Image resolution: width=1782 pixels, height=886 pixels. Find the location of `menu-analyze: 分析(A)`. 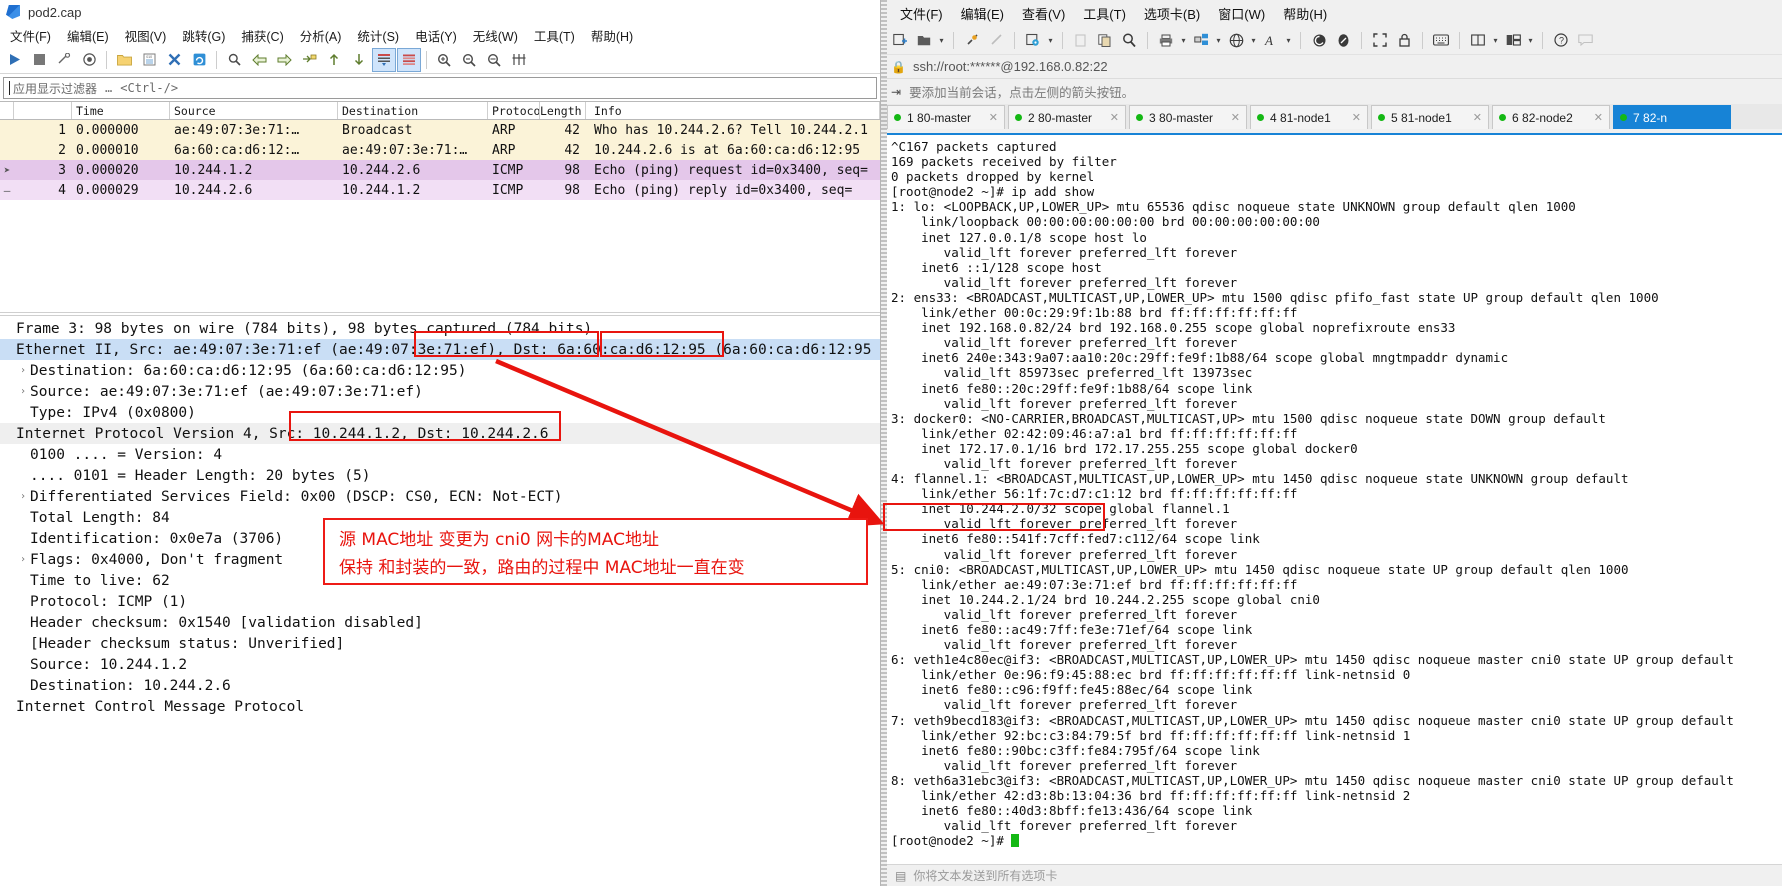

menu-analyze: 分析(A) is located at coordinates (321, 35).